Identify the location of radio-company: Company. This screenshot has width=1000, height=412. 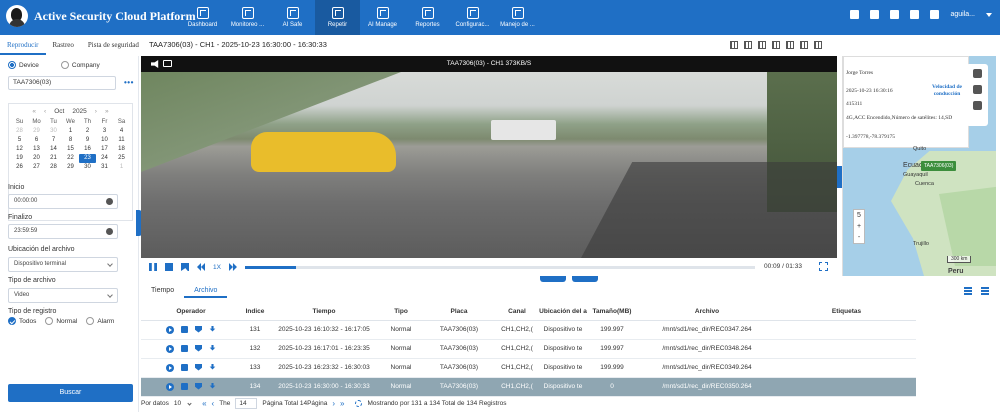
(80, 65).